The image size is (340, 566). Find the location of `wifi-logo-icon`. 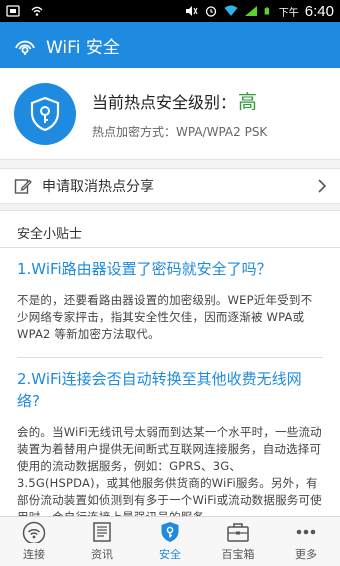

wifi-logo-icon is located at coordinates (25, 47).